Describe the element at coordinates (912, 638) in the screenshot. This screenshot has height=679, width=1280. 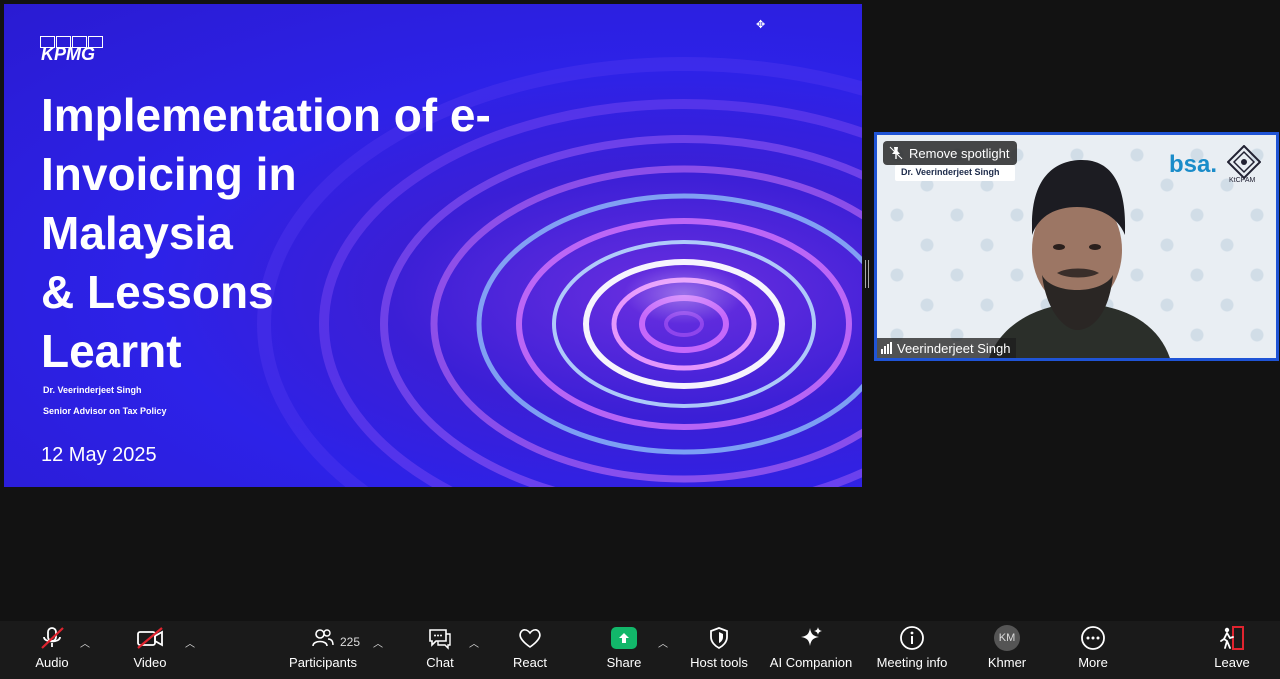
I see `info-icon` at that location.